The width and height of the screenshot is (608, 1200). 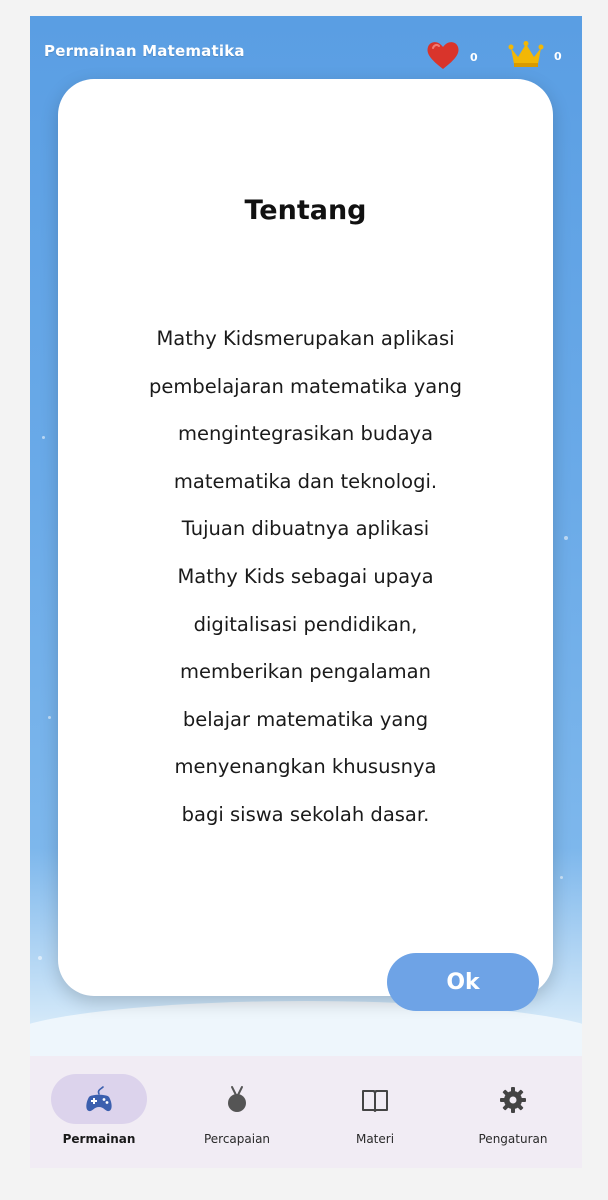 What do you see at coordinates (237, 1100) in the screenshot?
I see `medal-icon` at bounding box center [237, 1100].